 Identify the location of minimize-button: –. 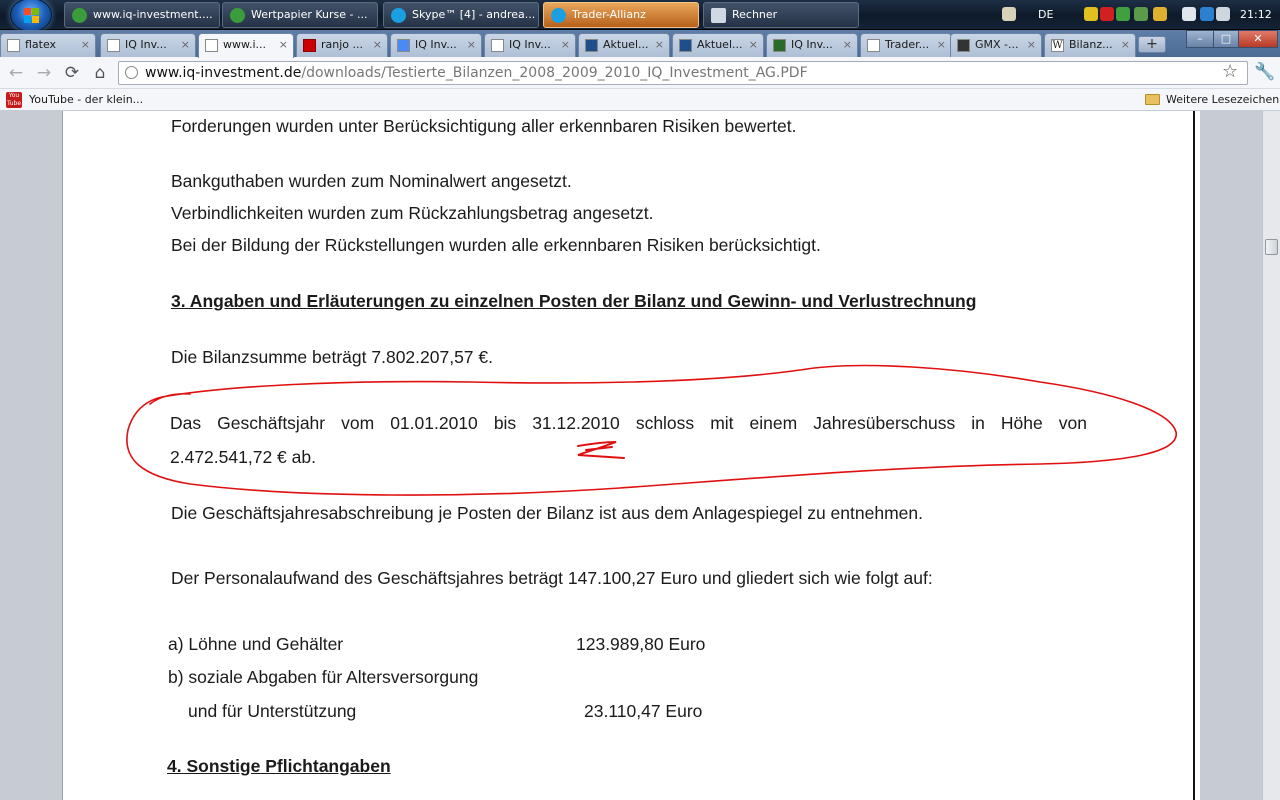
(1200, 39).